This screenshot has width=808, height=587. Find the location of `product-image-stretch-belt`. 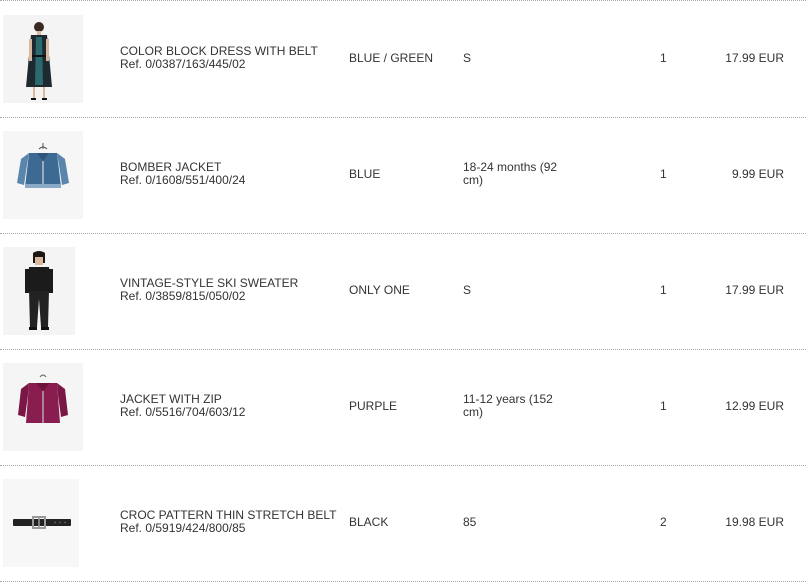

product-image-stretch-belt is located at coordinates (41, 523).